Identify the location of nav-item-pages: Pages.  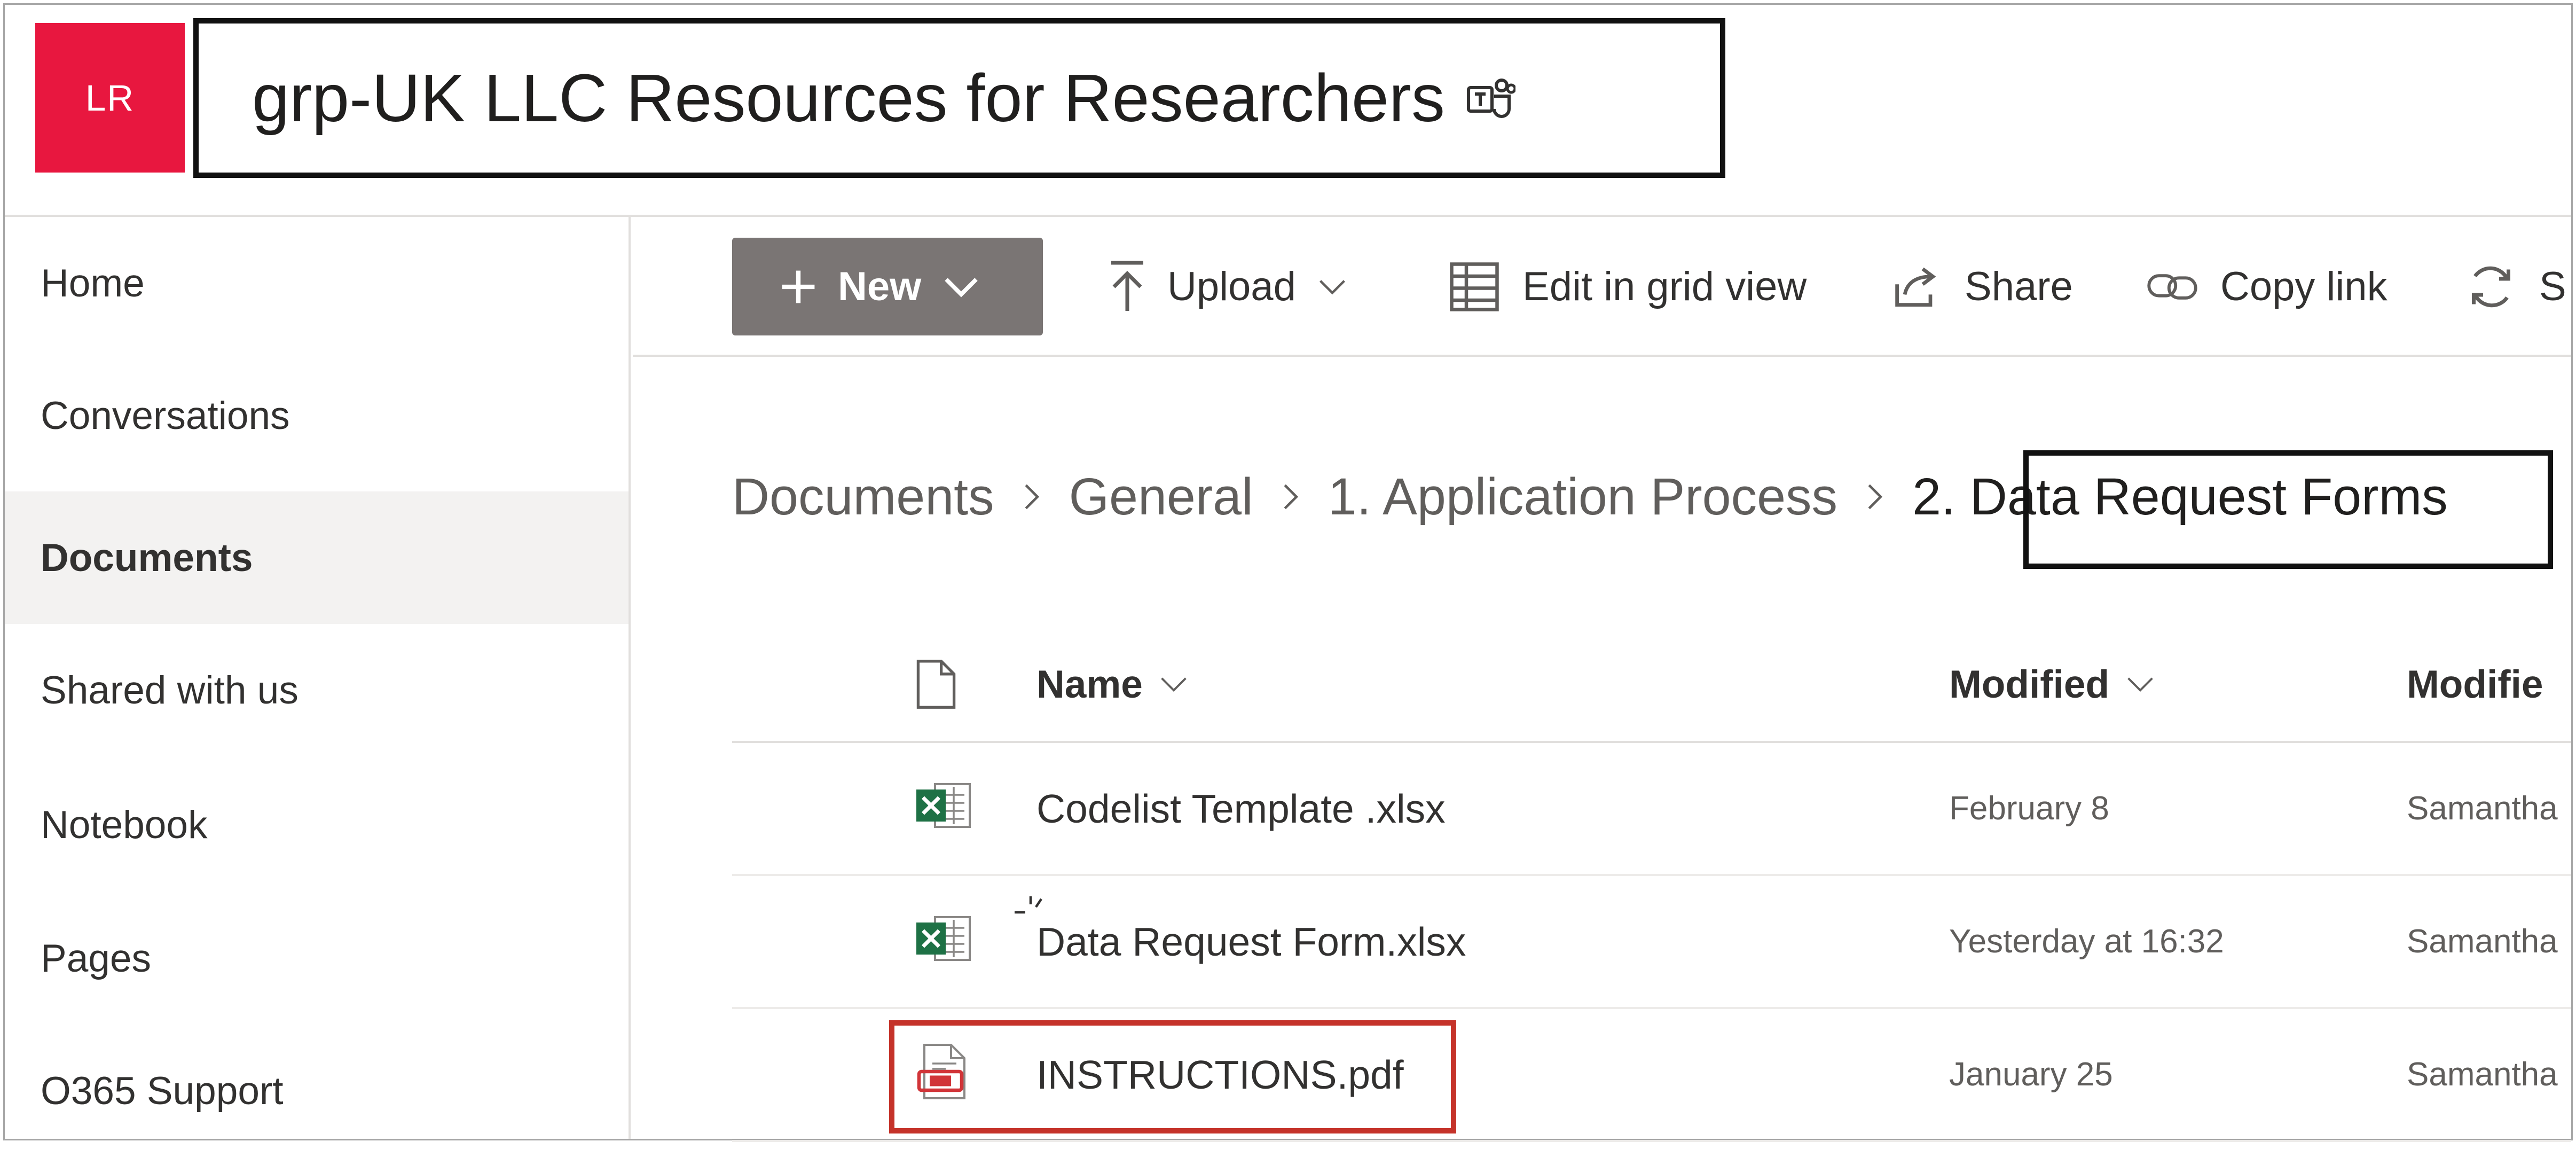
(317, 958).